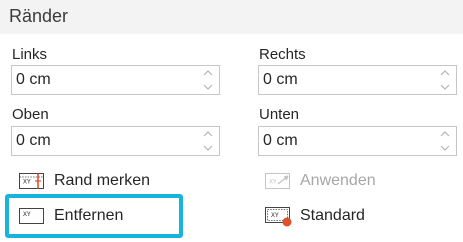 The height and width of the screenshot is (242, 463). Describe the element at coordinates (231, 17) in the screenshot. I see `section-header: Ränder` at that location.